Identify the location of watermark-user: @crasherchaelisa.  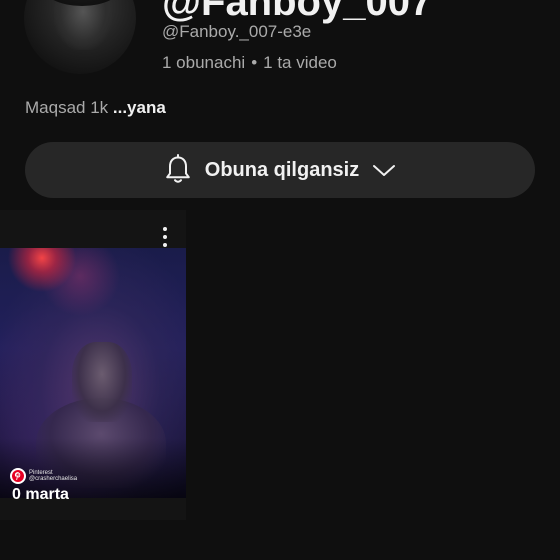
(53, 479).